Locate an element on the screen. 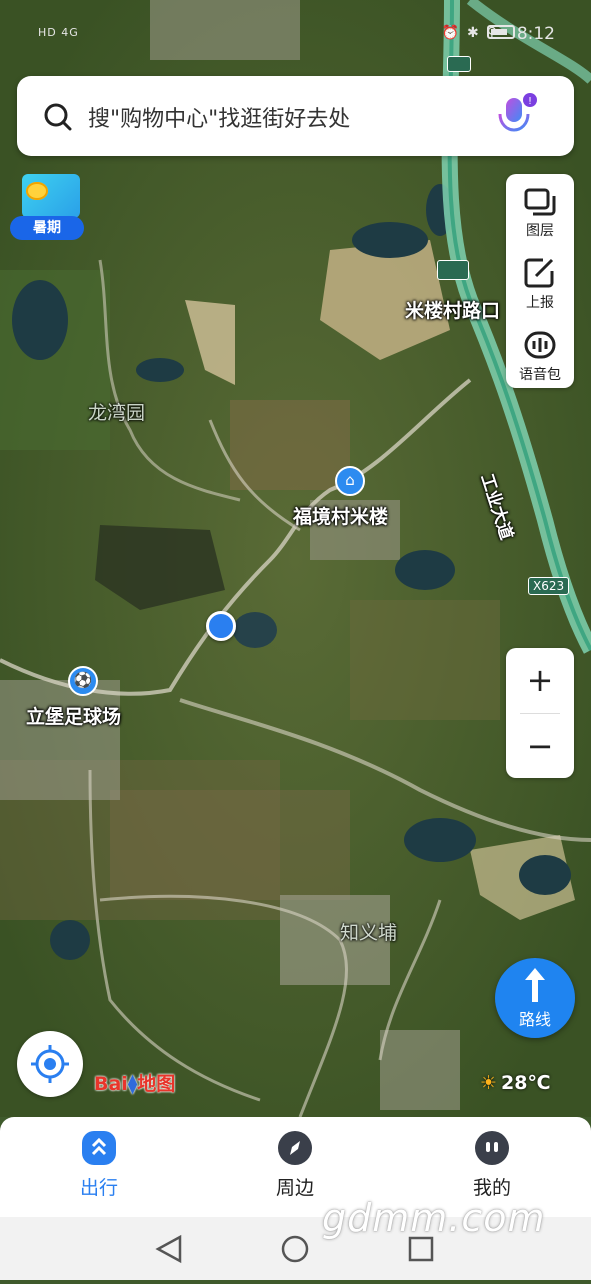 This screenshot has height=1284, width=591. search-placeholder: 搜"购物中心"找逛街好去处 is located at coordinates (219, 117).